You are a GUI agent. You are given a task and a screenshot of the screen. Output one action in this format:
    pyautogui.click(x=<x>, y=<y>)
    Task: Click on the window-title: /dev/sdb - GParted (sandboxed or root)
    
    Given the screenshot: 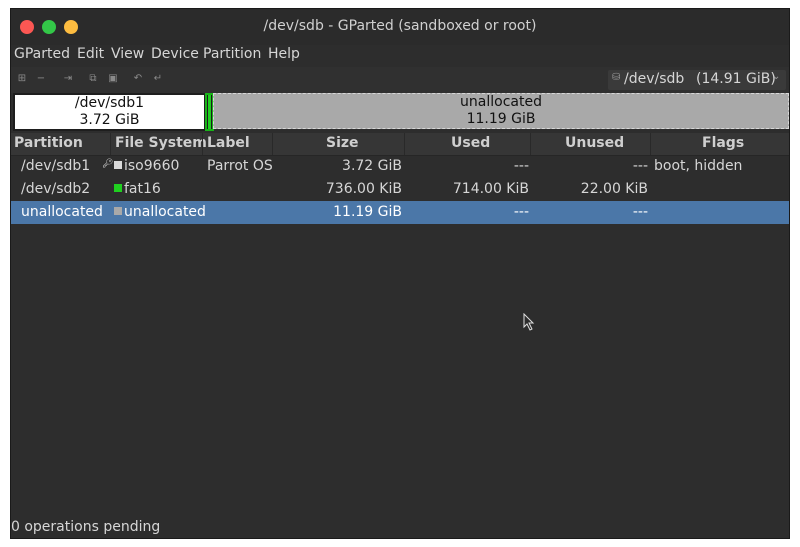 What is the action you would take?
    pyautogui.click(x=400, y=26)
    